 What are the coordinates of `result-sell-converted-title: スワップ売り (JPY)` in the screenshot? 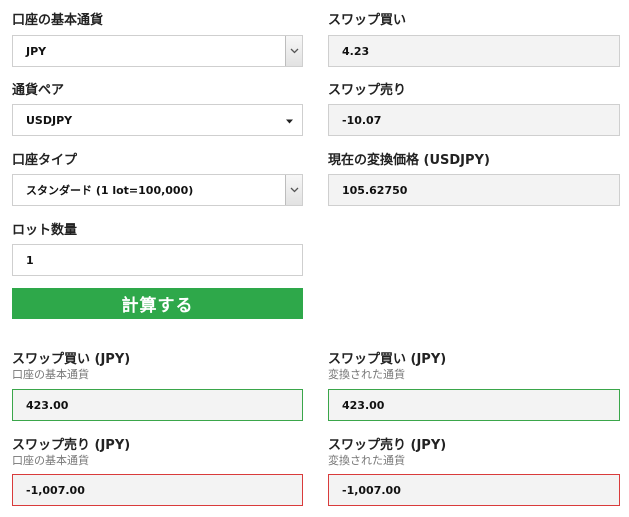 It's located at (387, 445).